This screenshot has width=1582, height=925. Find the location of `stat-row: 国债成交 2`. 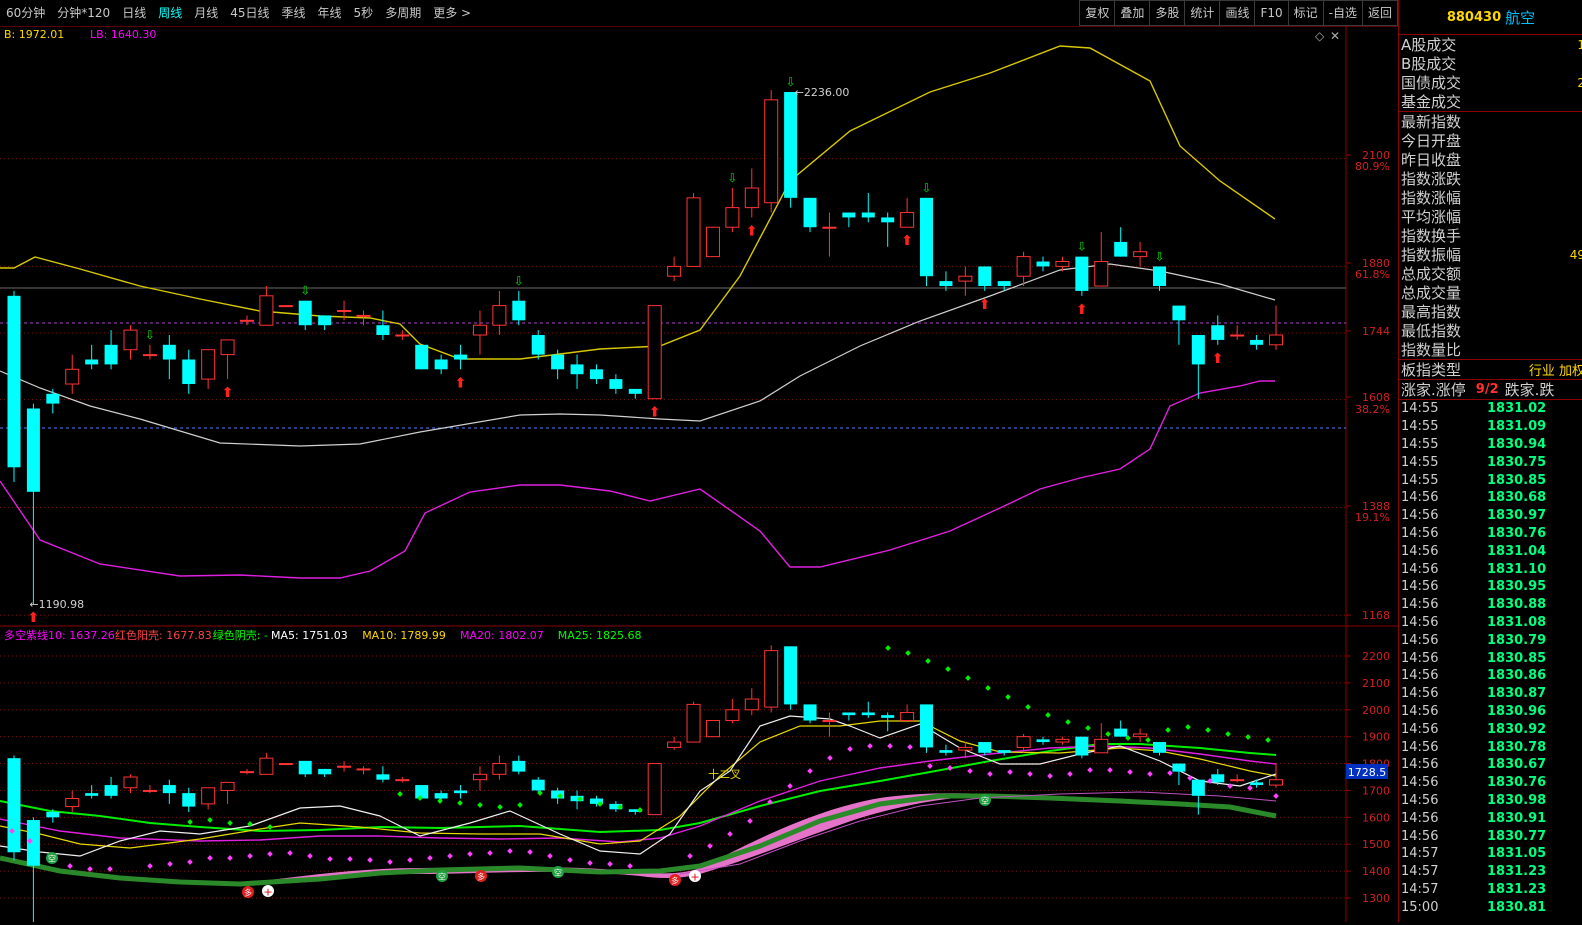

stat-row: 国债成交 2 is located at coordinates (1490, 82).